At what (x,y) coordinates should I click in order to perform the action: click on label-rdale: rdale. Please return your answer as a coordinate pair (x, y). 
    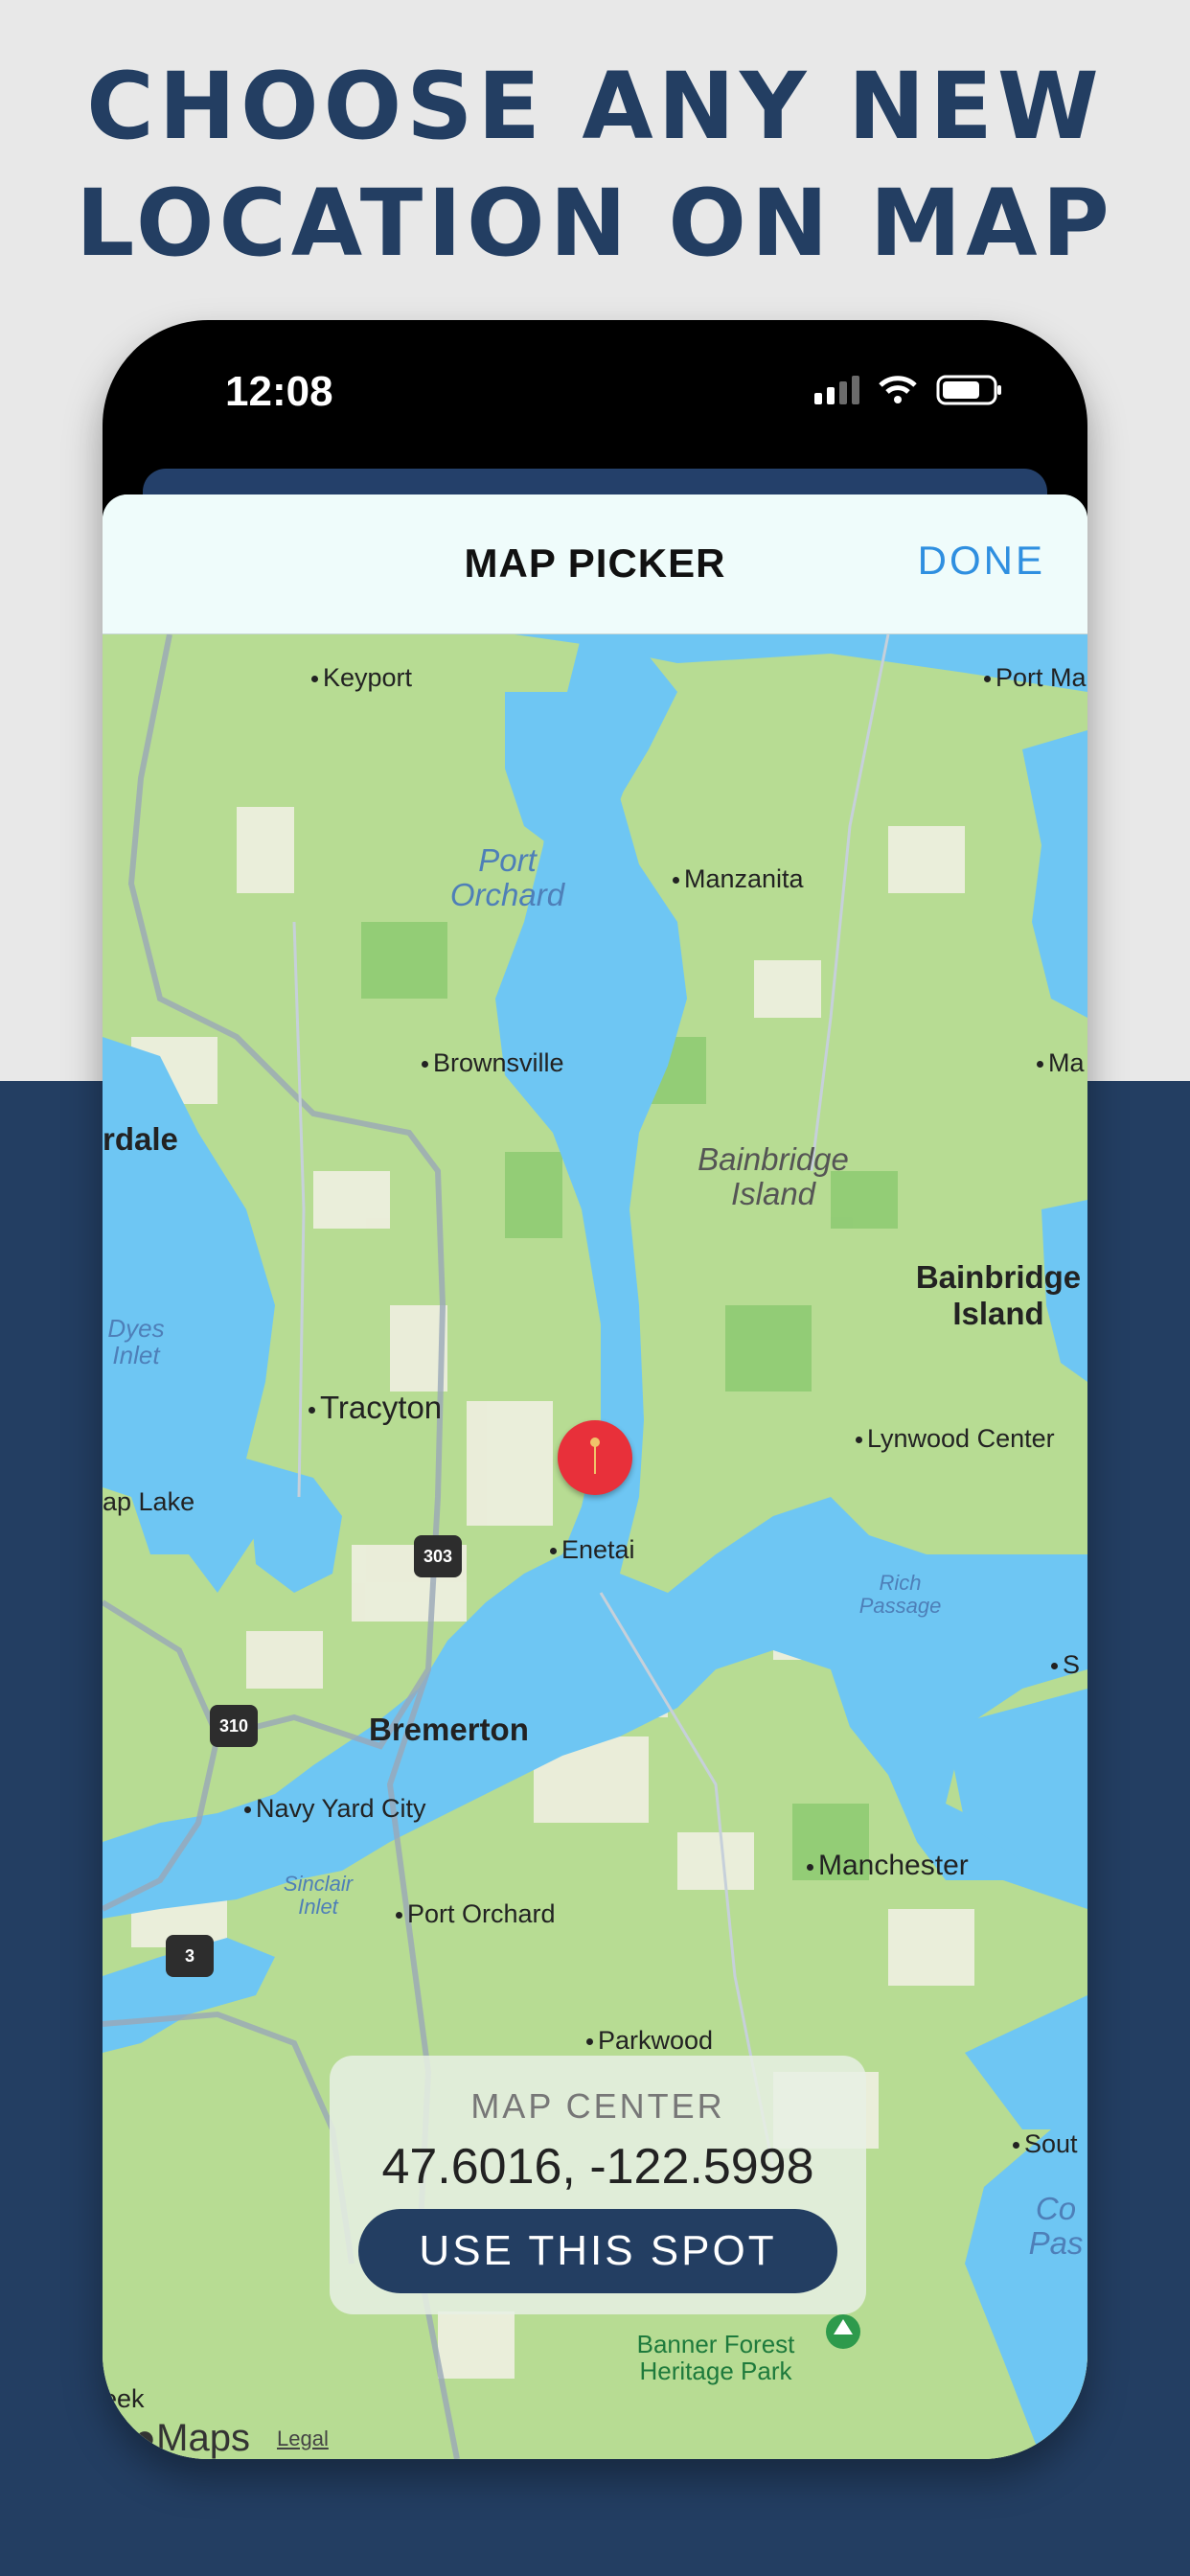
    Looking at the image, I should click on (140, 1139).